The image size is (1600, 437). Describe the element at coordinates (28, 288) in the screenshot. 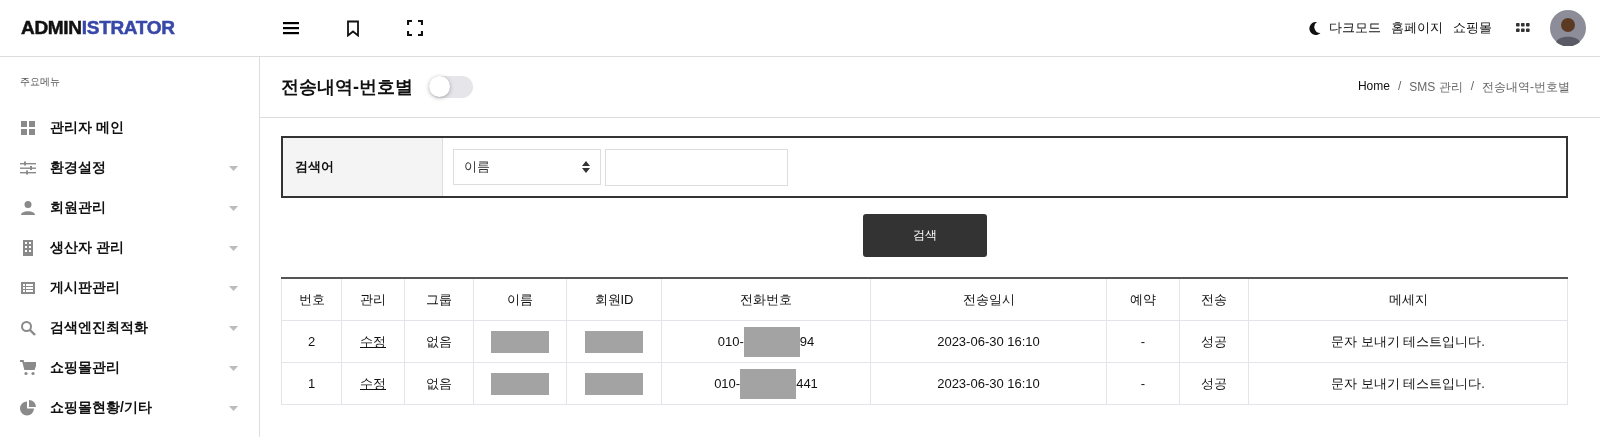

I see `list-icon` at that location.